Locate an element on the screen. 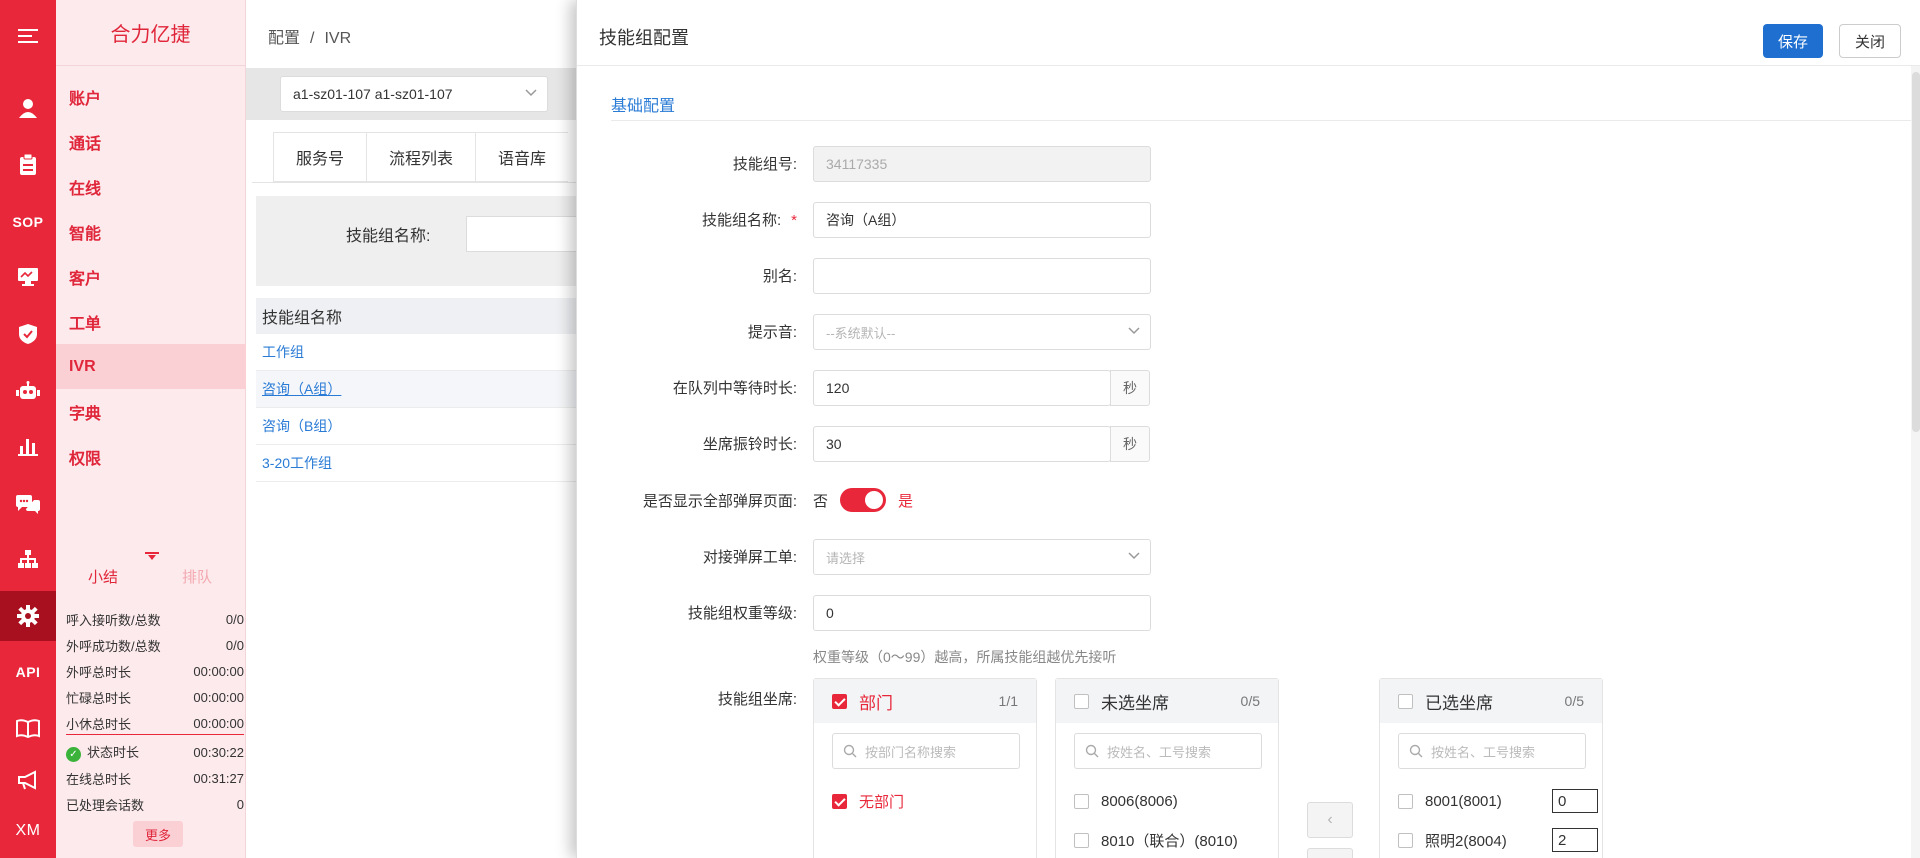 Image resolution: width=1920 pixels, height=858 pixels. section-title: 基础配置 is located at coordinates (643, 106).